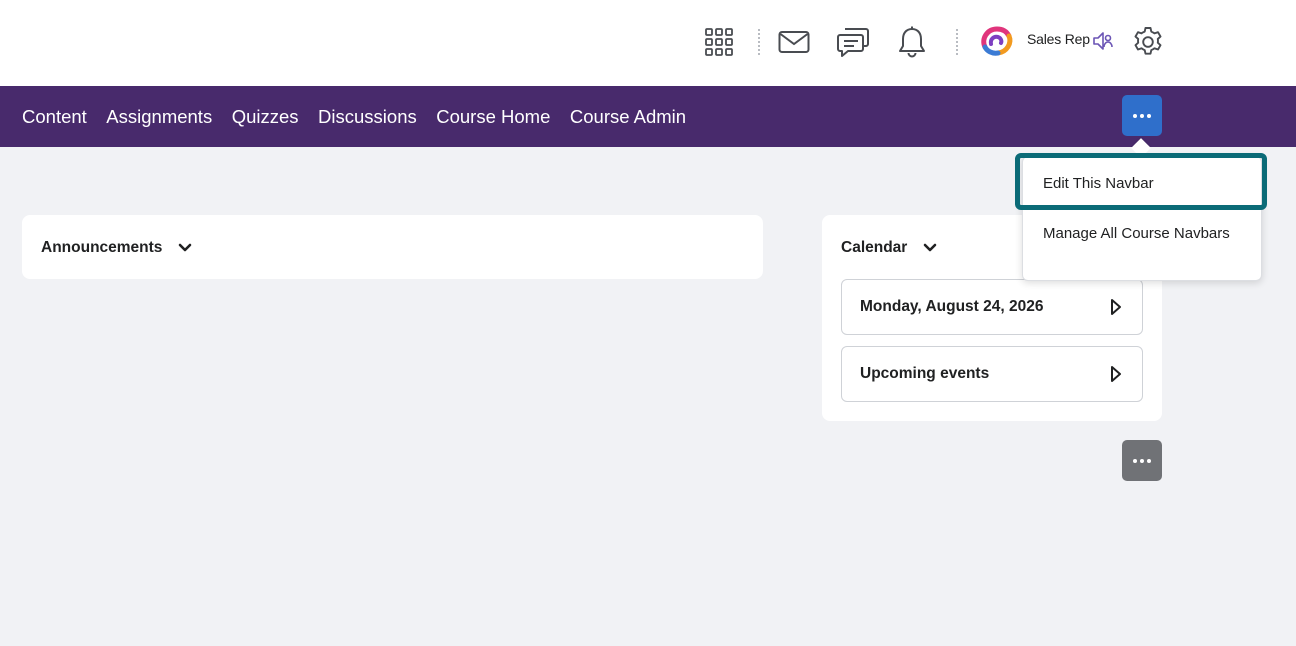 This screenshot has height=646, width=1296. I want to click on menu-item-edit-navbar: Edit This Navbar, so click(1098, 184).